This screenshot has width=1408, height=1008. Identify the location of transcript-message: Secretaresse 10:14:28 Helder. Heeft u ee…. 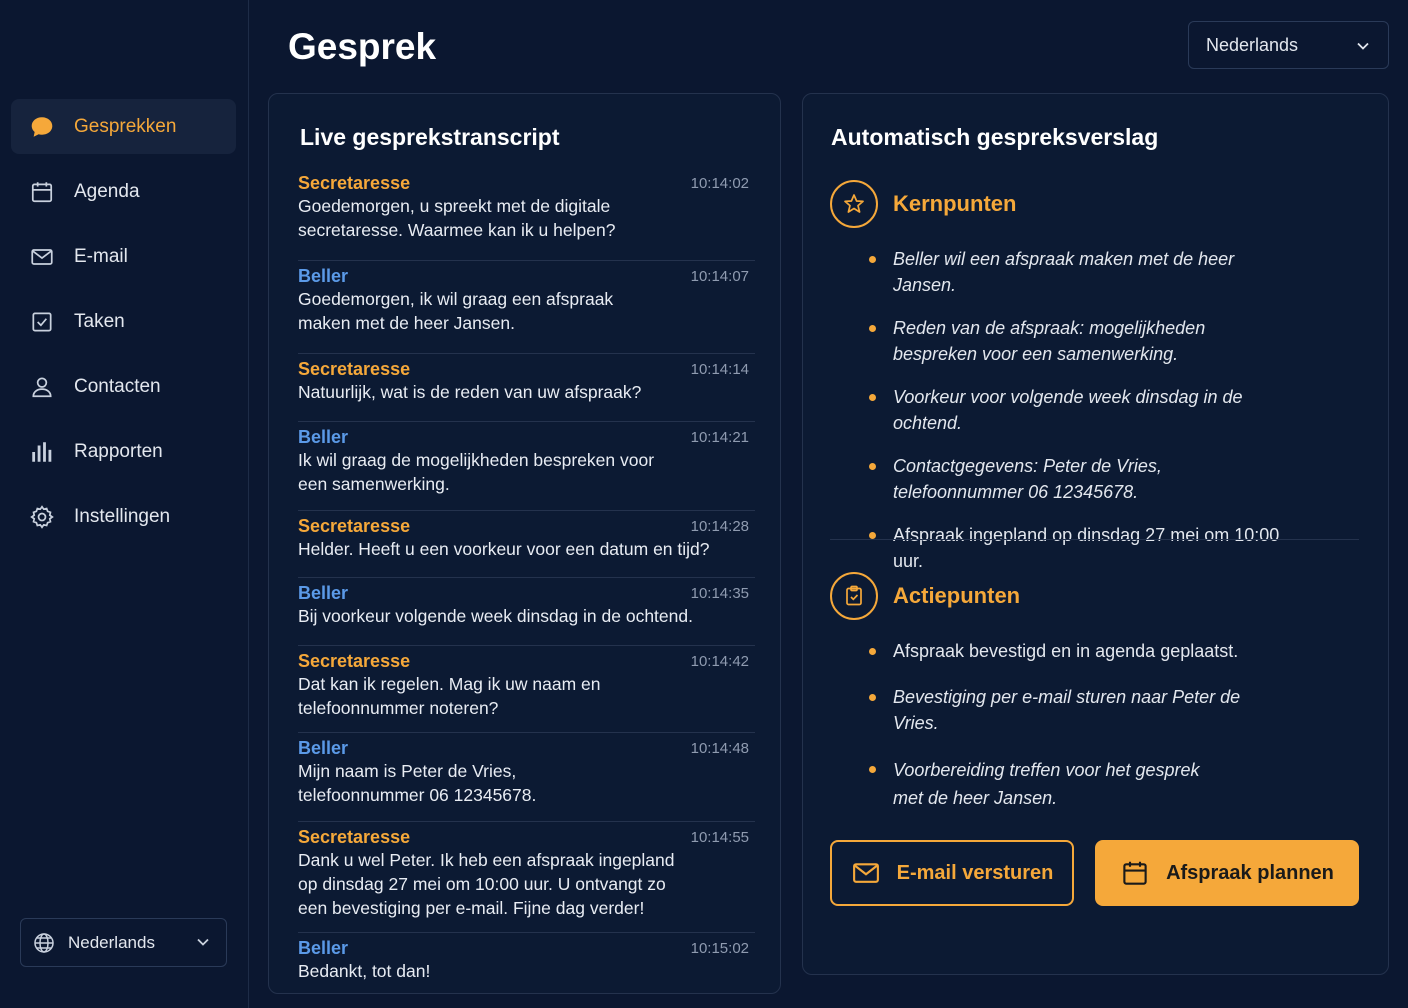
(526, 544).